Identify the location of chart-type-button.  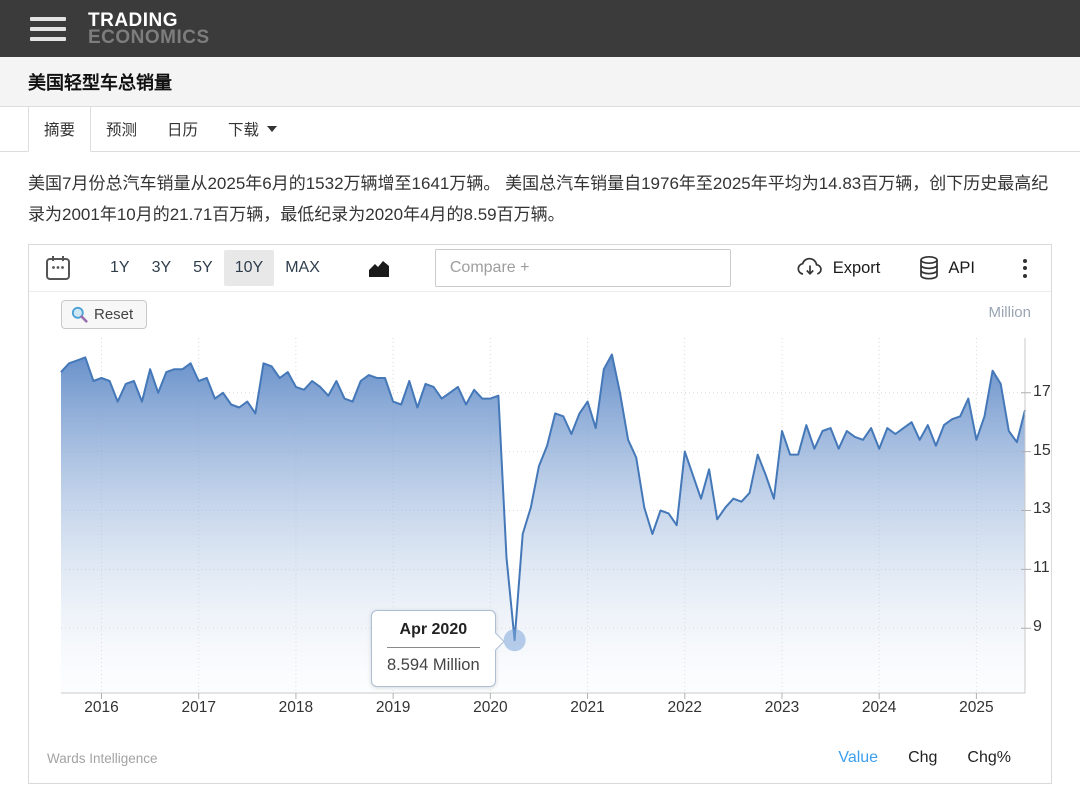
(379, 268).